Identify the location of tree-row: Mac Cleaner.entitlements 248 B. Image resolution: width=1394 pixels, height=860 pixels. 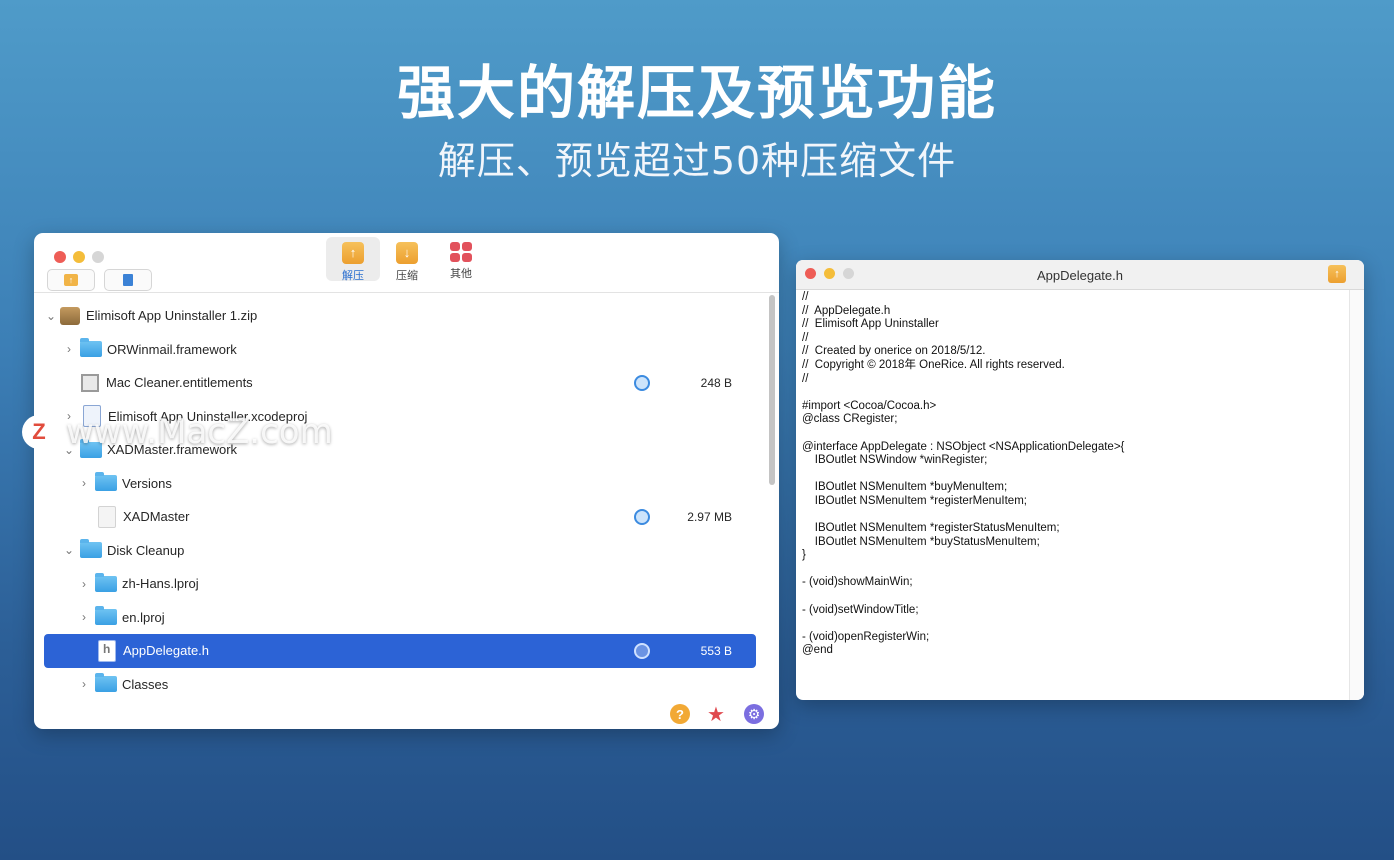
(400, 383).